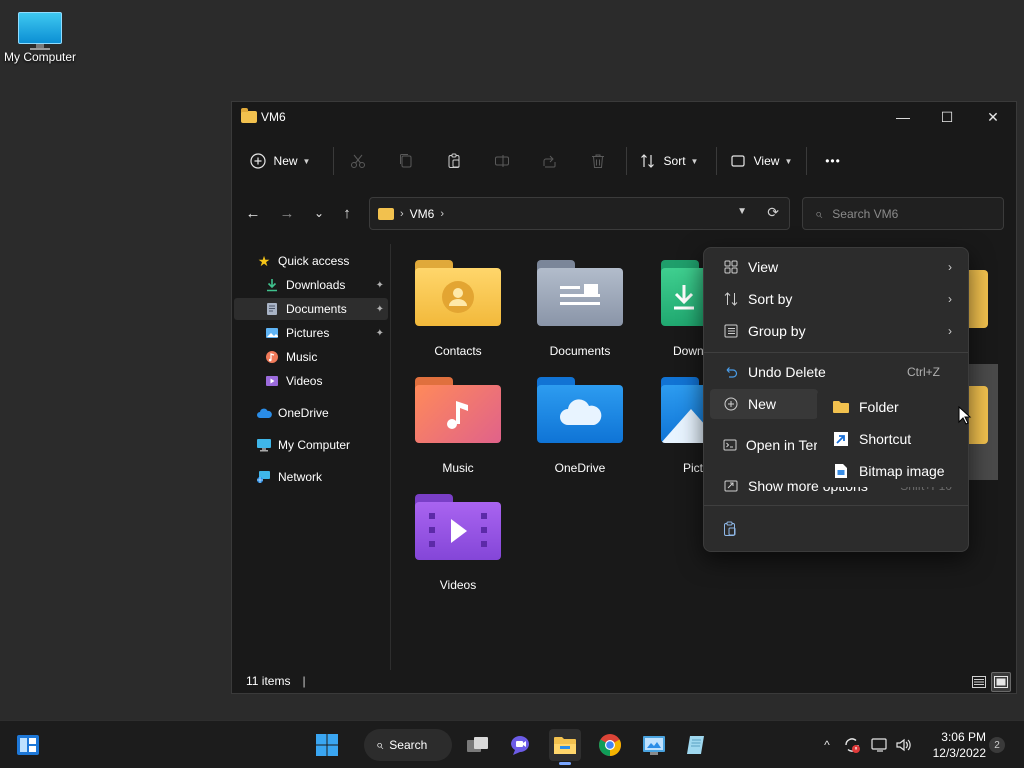 The image size is (1024, 768). I want to click on maximize-button: ☐, so click(947, 117).